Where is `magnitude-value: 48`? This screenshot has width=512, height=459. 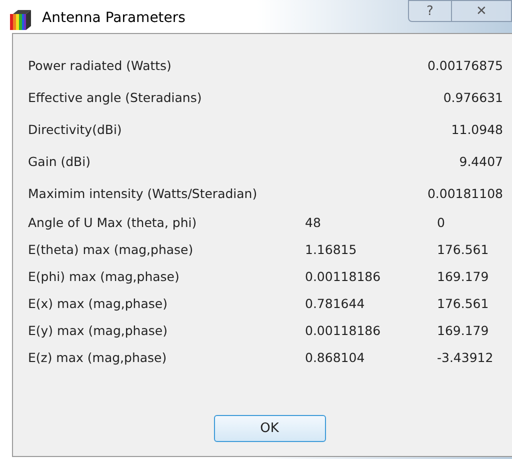 magnitude-value: 48 is located at coordinates (313, 223).